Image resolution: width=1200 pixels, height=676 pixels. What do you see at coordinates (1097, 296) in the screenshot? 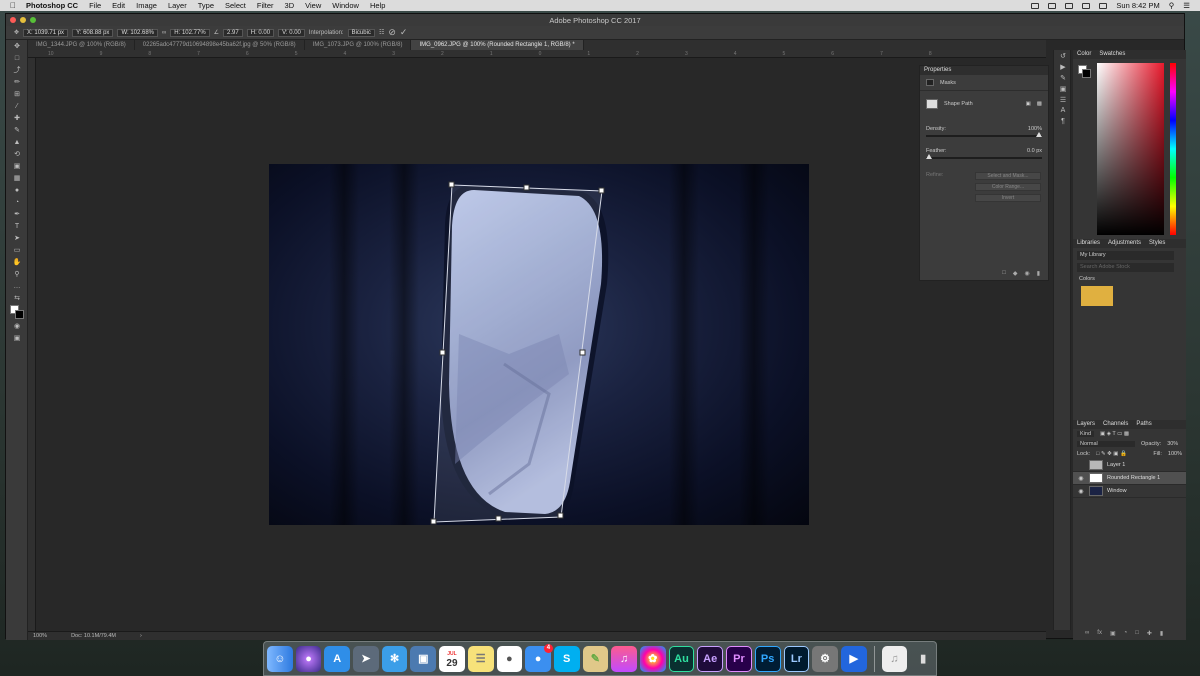
I see `library-color-swatch` at bounding box center [1097, 296].